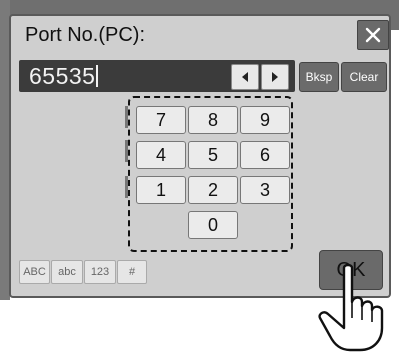 The image size is (399, 352). What do you see at coordinates (213, 225) in the screenshot?
I see `key-0: 0` at bounding box center [213, 225].